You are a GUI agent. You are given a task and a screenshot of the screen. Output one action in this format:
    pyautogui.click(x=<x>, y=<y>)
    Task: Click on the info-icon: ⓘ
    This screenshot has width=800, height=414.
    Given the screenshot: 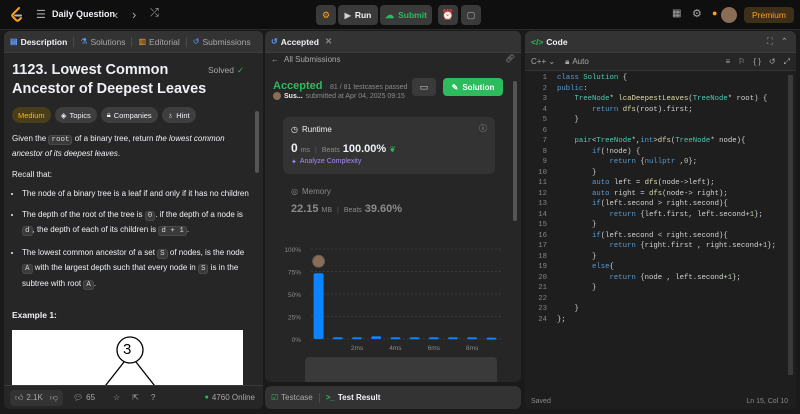 What is the action you would take?
    pyautogui.click(x=483, y=128)
    